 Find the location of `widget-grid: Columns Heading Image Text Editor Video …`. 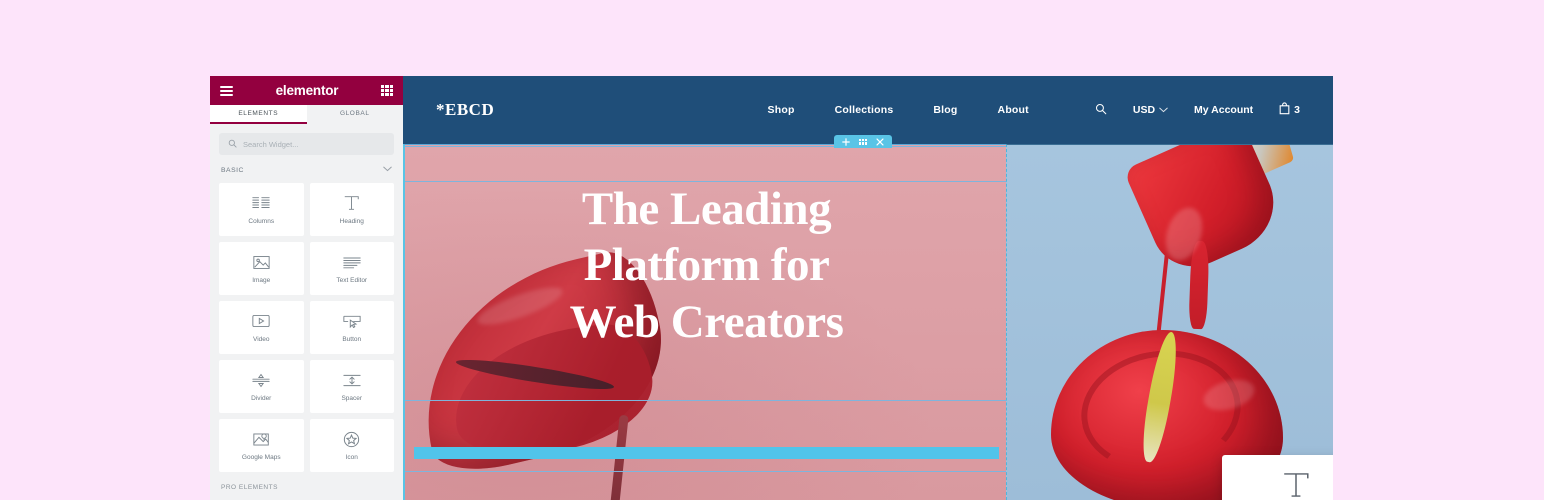

widget-grid: Columns Heading Image Text Editor Video … is located at coordinates (306, 327).